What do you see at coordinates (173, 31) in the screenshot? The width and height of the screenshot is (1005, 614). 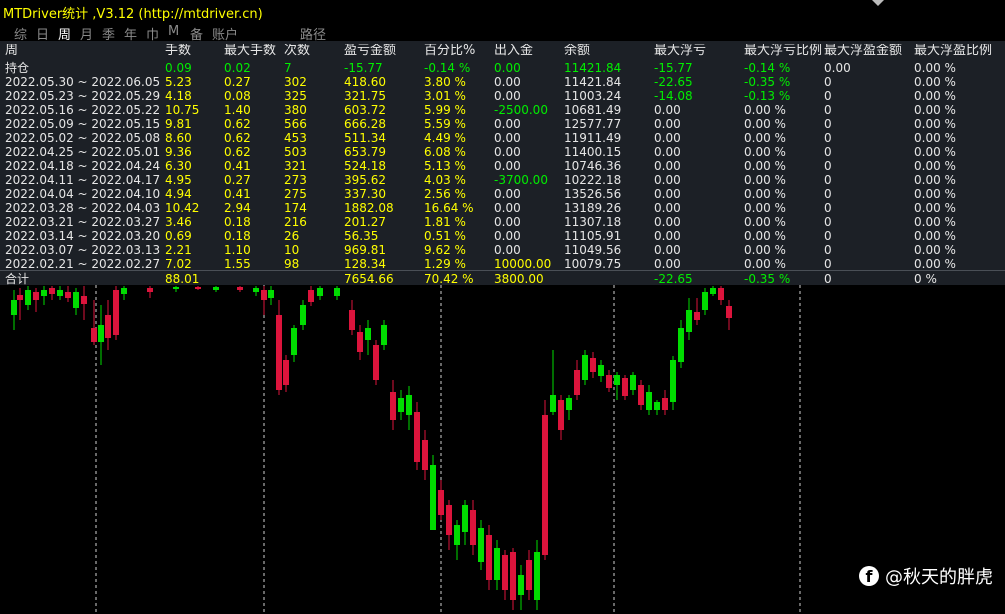 I see `tab-7: M` at bounding box center [173, 31].